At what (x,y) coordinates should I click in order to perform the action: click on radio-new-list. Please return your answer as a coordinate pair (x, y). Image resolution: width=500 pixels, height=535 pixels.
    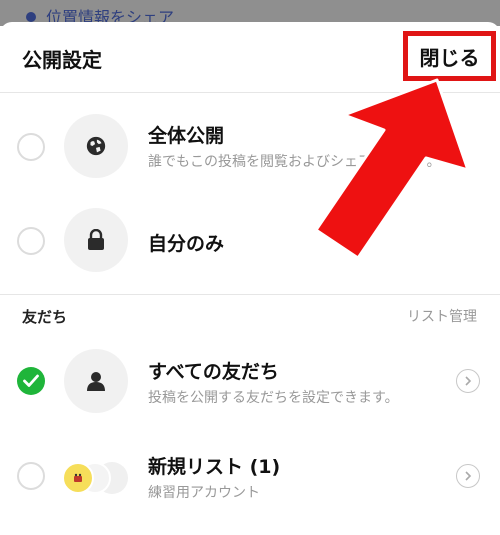
    Looking at the image, I should click on (31, 476).